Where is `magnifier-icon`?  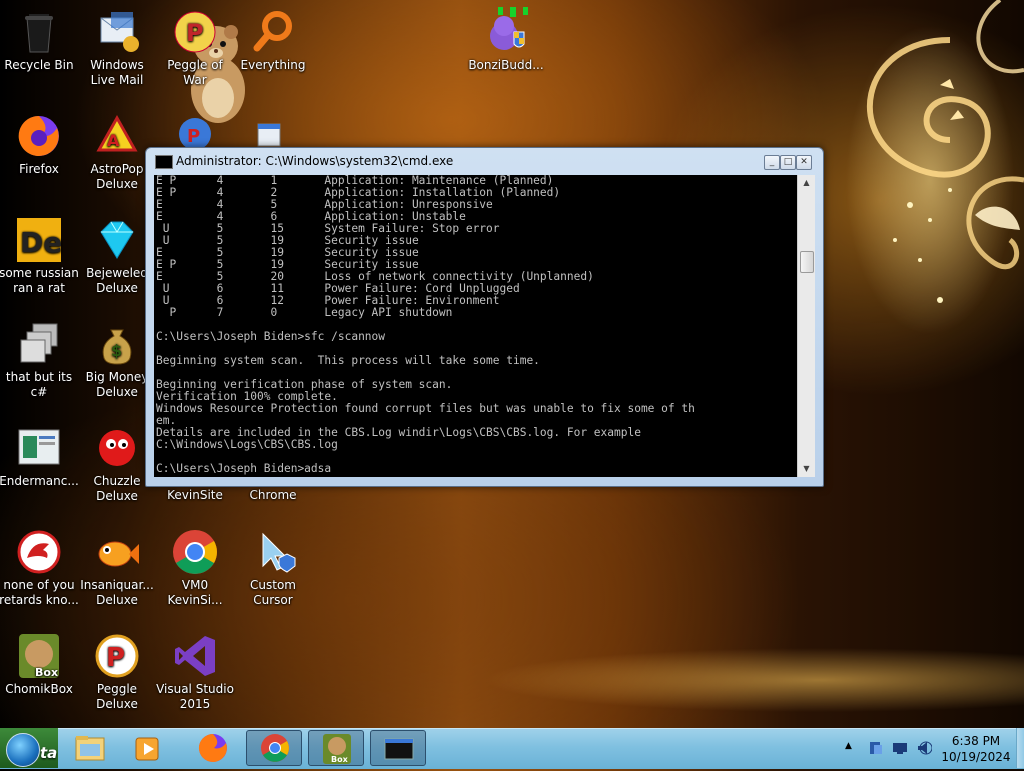 magnifier-icon is located at coordinates (273, 32).